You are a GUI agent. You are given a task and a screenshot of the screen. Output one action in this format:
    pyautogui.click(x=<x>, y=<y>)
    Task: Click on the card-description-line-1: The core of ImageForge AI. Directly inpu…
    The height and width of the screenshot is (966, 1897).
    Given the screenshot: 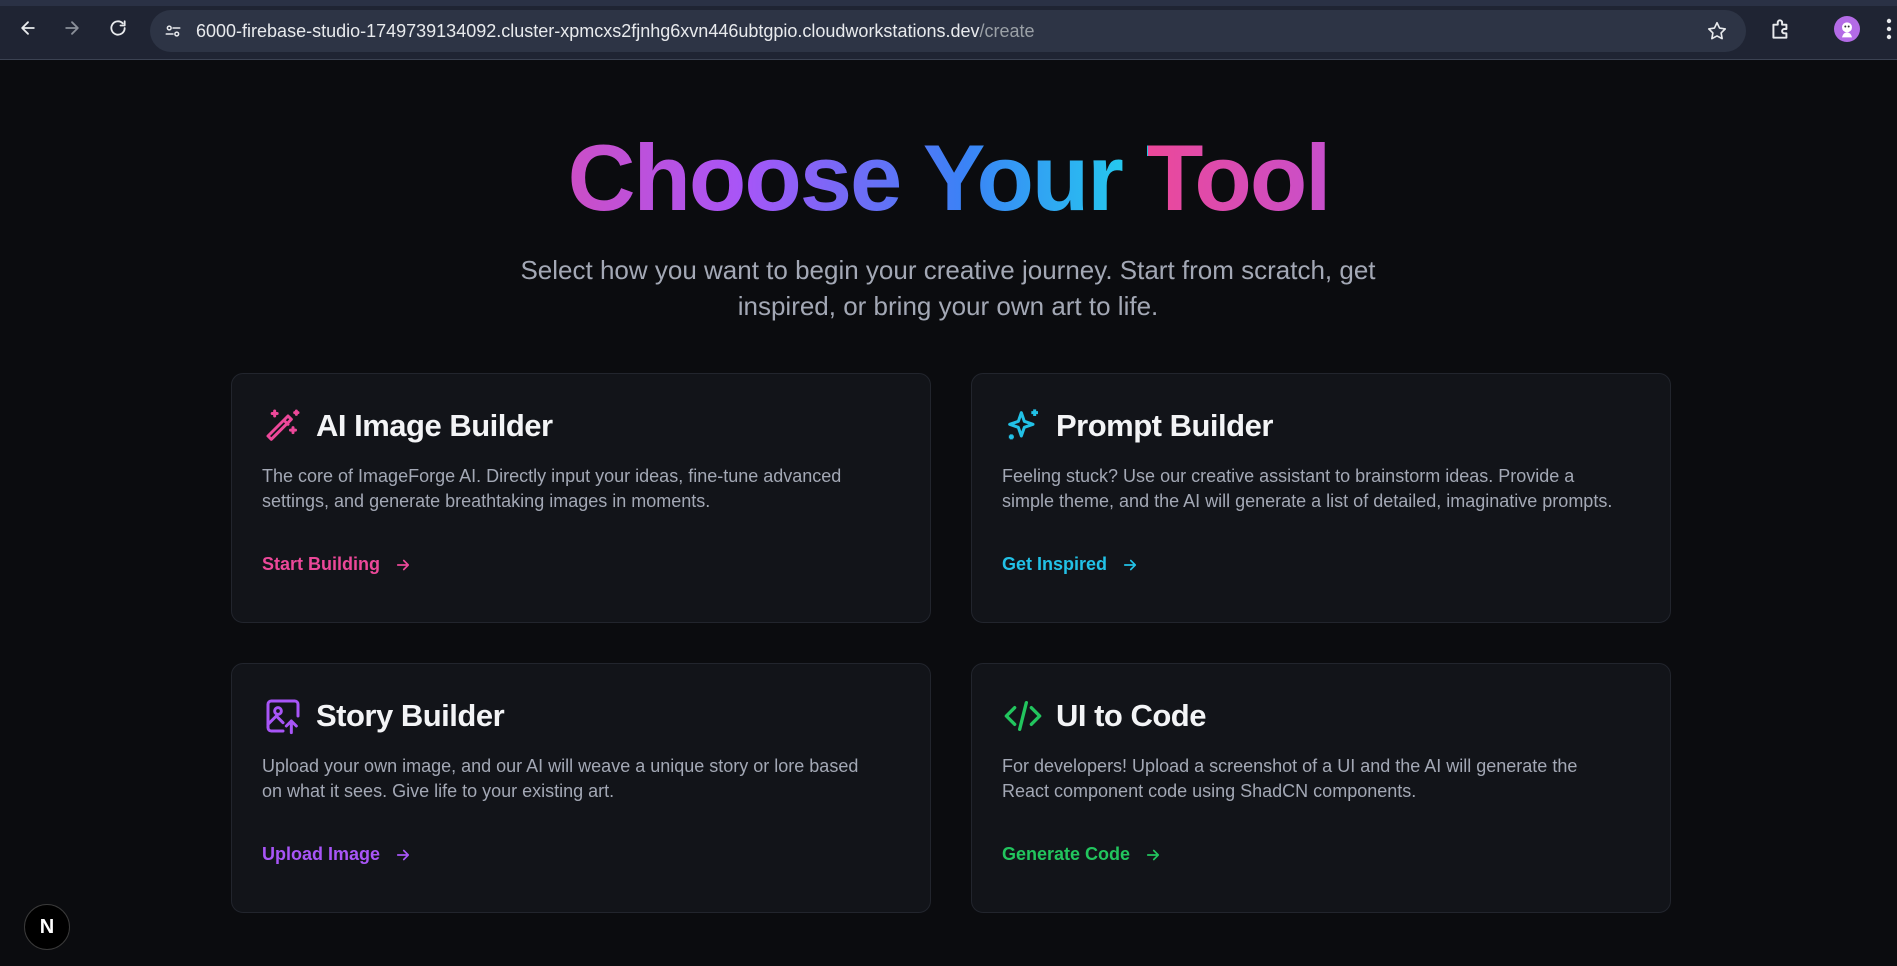 What is the action you would take?
    pyautogui.click(x=552, y=476)
    